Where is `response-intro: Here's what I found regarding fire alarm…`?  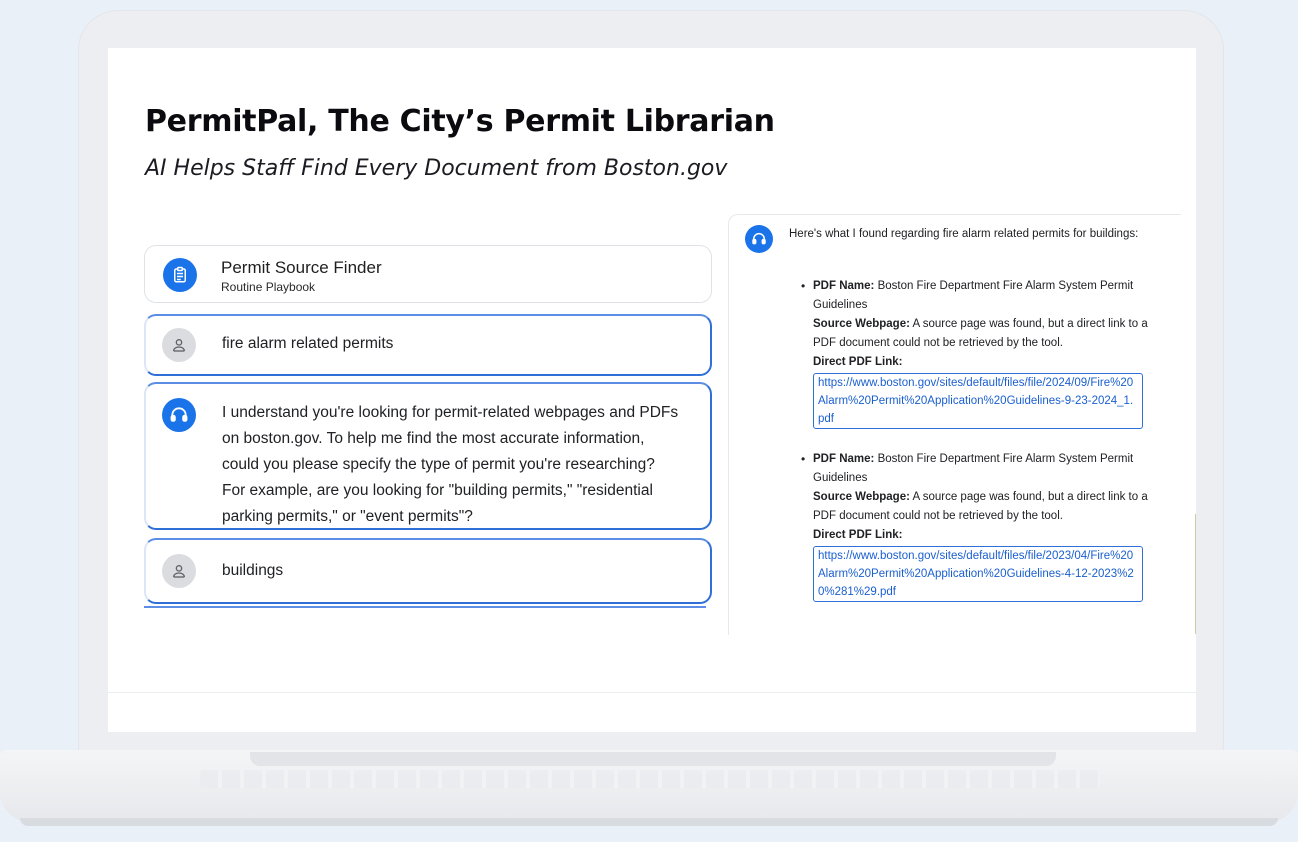
response-intro: Here's what I found regarding fire alarm… is located at coordinates (964, 234).